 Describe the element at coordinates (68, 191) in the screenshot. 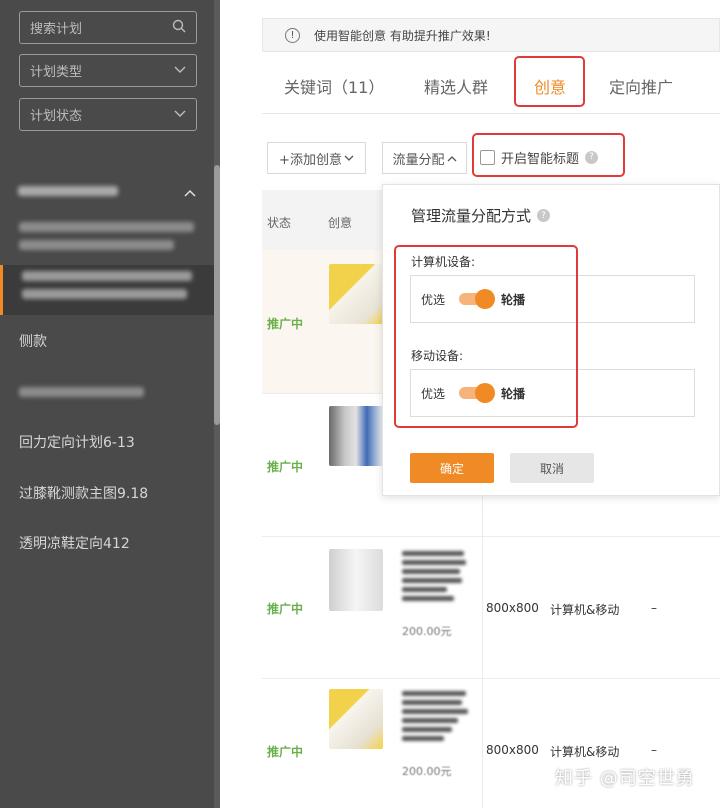

I see `redacted-group-name` at that location.